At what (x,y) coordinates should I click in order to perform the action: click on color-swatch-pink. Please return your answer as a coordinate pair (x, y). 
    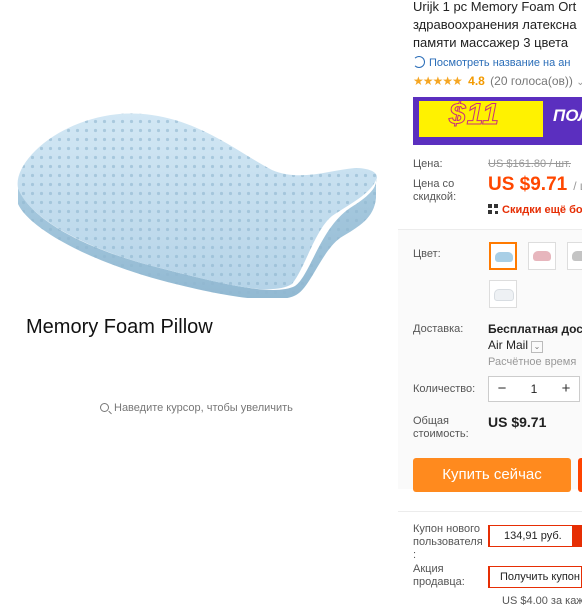
    Looking at the image, I should click on (542, 256).